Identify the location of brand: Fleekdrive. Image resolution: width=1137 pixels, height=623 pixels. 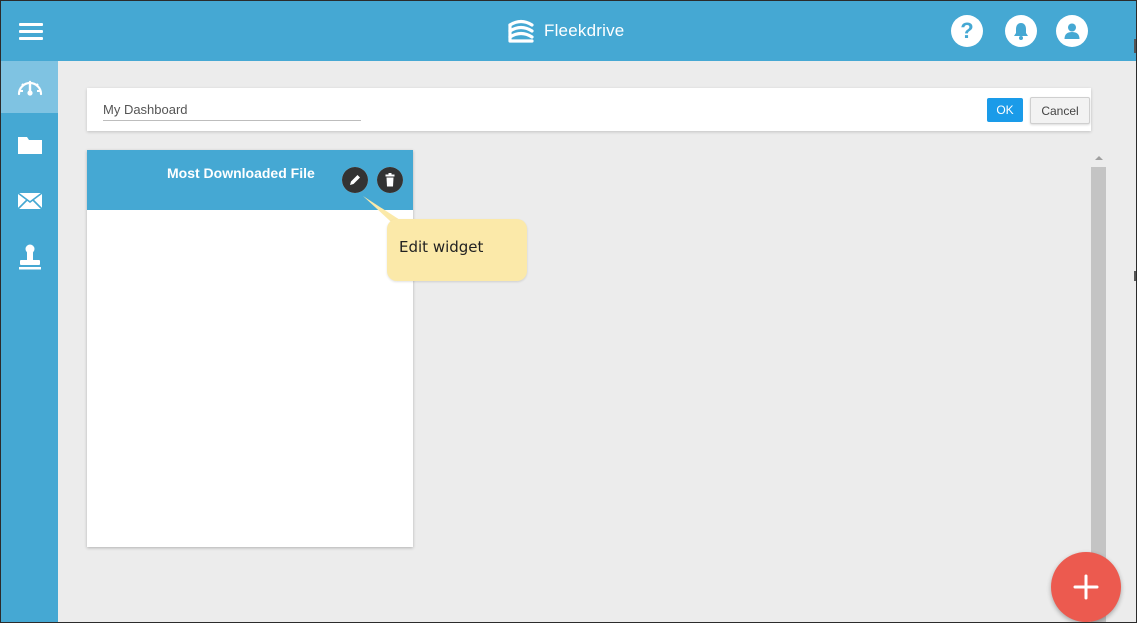
(565, 31).